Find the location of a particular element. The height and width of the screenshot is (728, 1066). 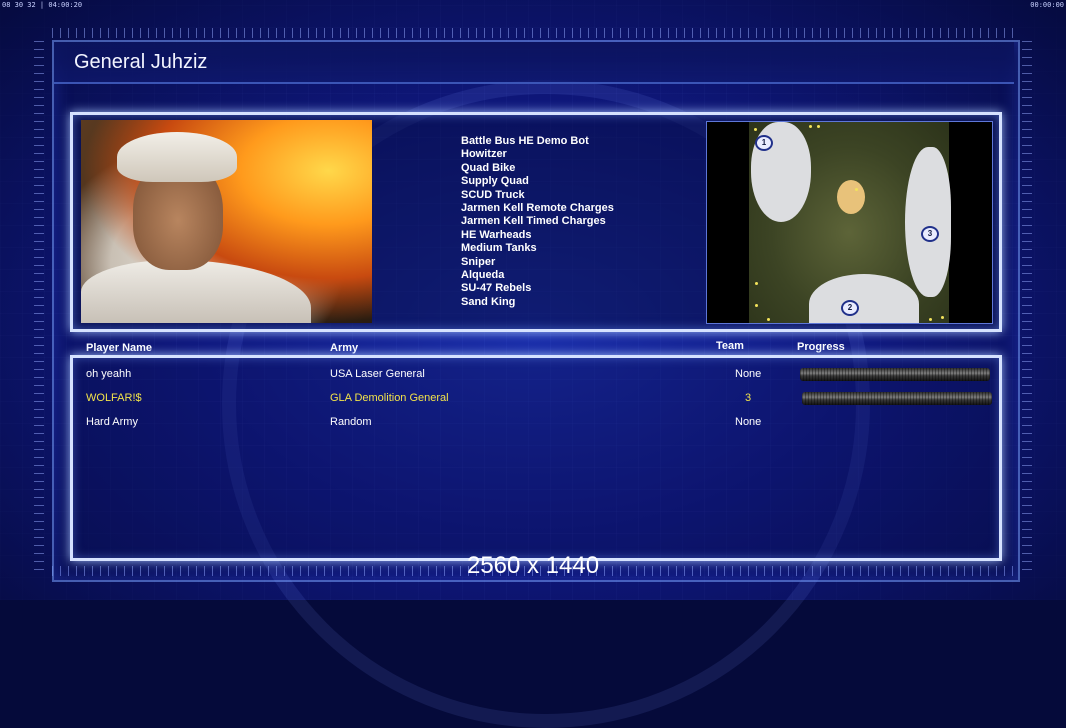

frame-ticks-top is located at coordinates (534, 33).